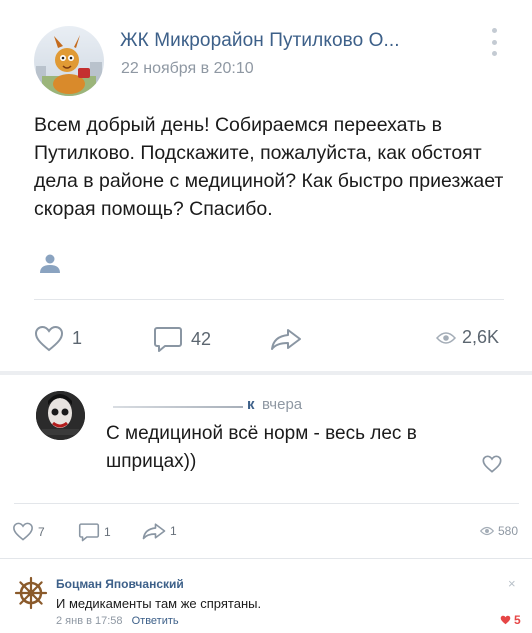 This screenshot has width=532, height=633. I want to click on reply-like-button: 5, so click(510, 620).